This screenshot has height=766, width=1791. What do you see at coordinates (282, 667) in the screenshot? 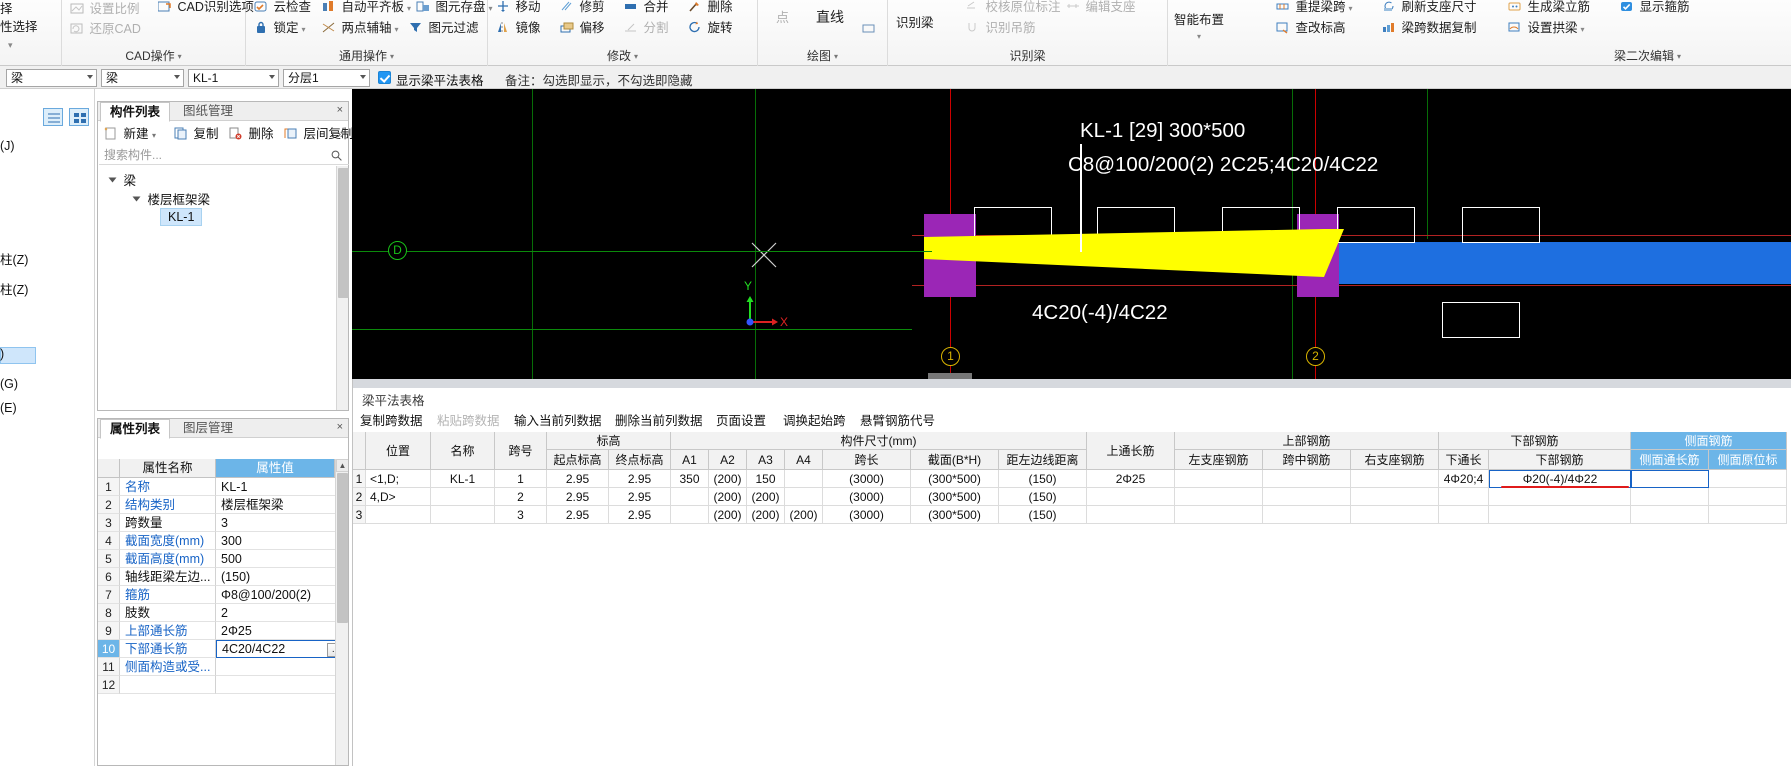
I see `property-row-value` at bounding box center [282, 667].